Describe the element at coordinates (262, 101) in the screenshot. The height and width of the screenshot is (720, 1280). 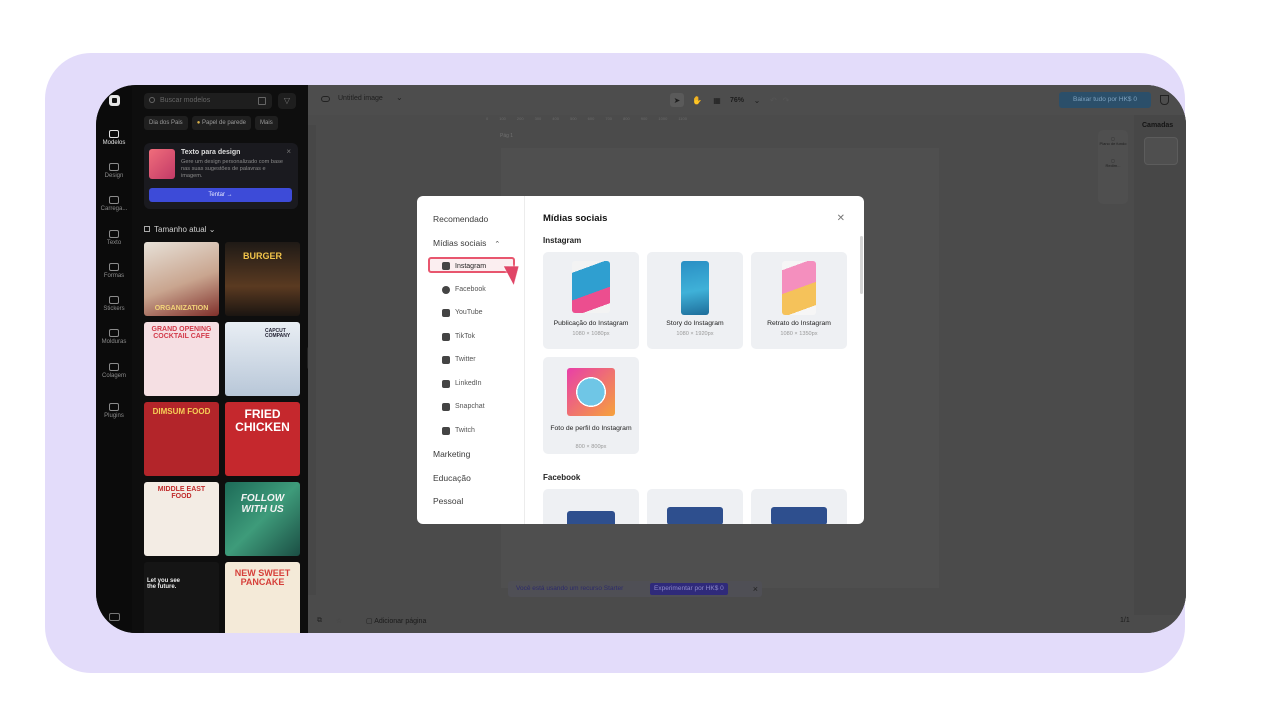
I see `image-search-icon` at that location.